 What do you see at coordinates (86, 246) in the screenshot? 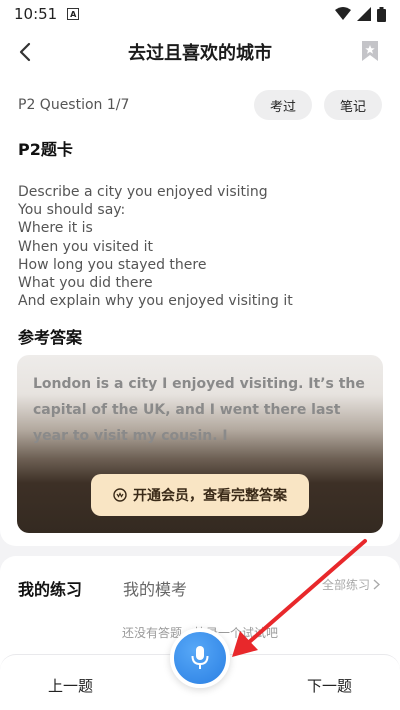
I see `prompt-line: When you visited it` at bounding box center [86, 246].